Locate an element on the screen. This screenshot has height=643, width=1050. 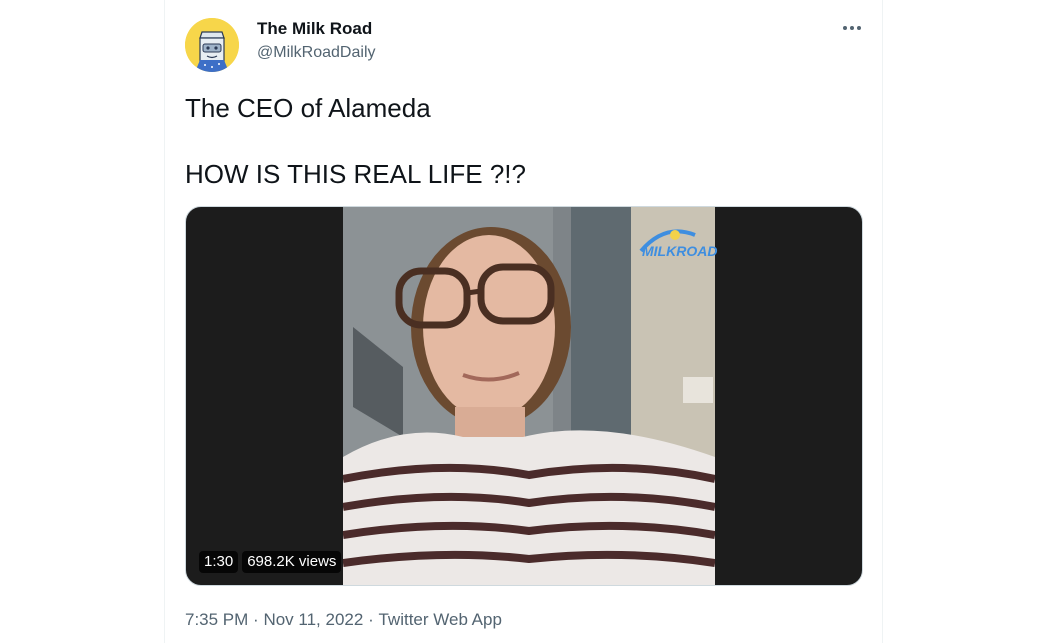
tweet-source: Twitter Web App is located at coordinates (439, 620).